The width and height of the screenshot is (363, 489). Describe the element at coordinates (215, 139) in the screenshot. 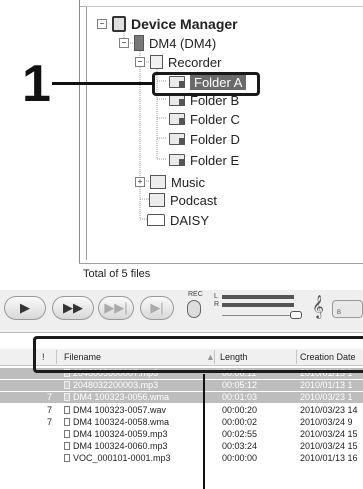

I see `tree-label-folder-d: Folder D` at that location.